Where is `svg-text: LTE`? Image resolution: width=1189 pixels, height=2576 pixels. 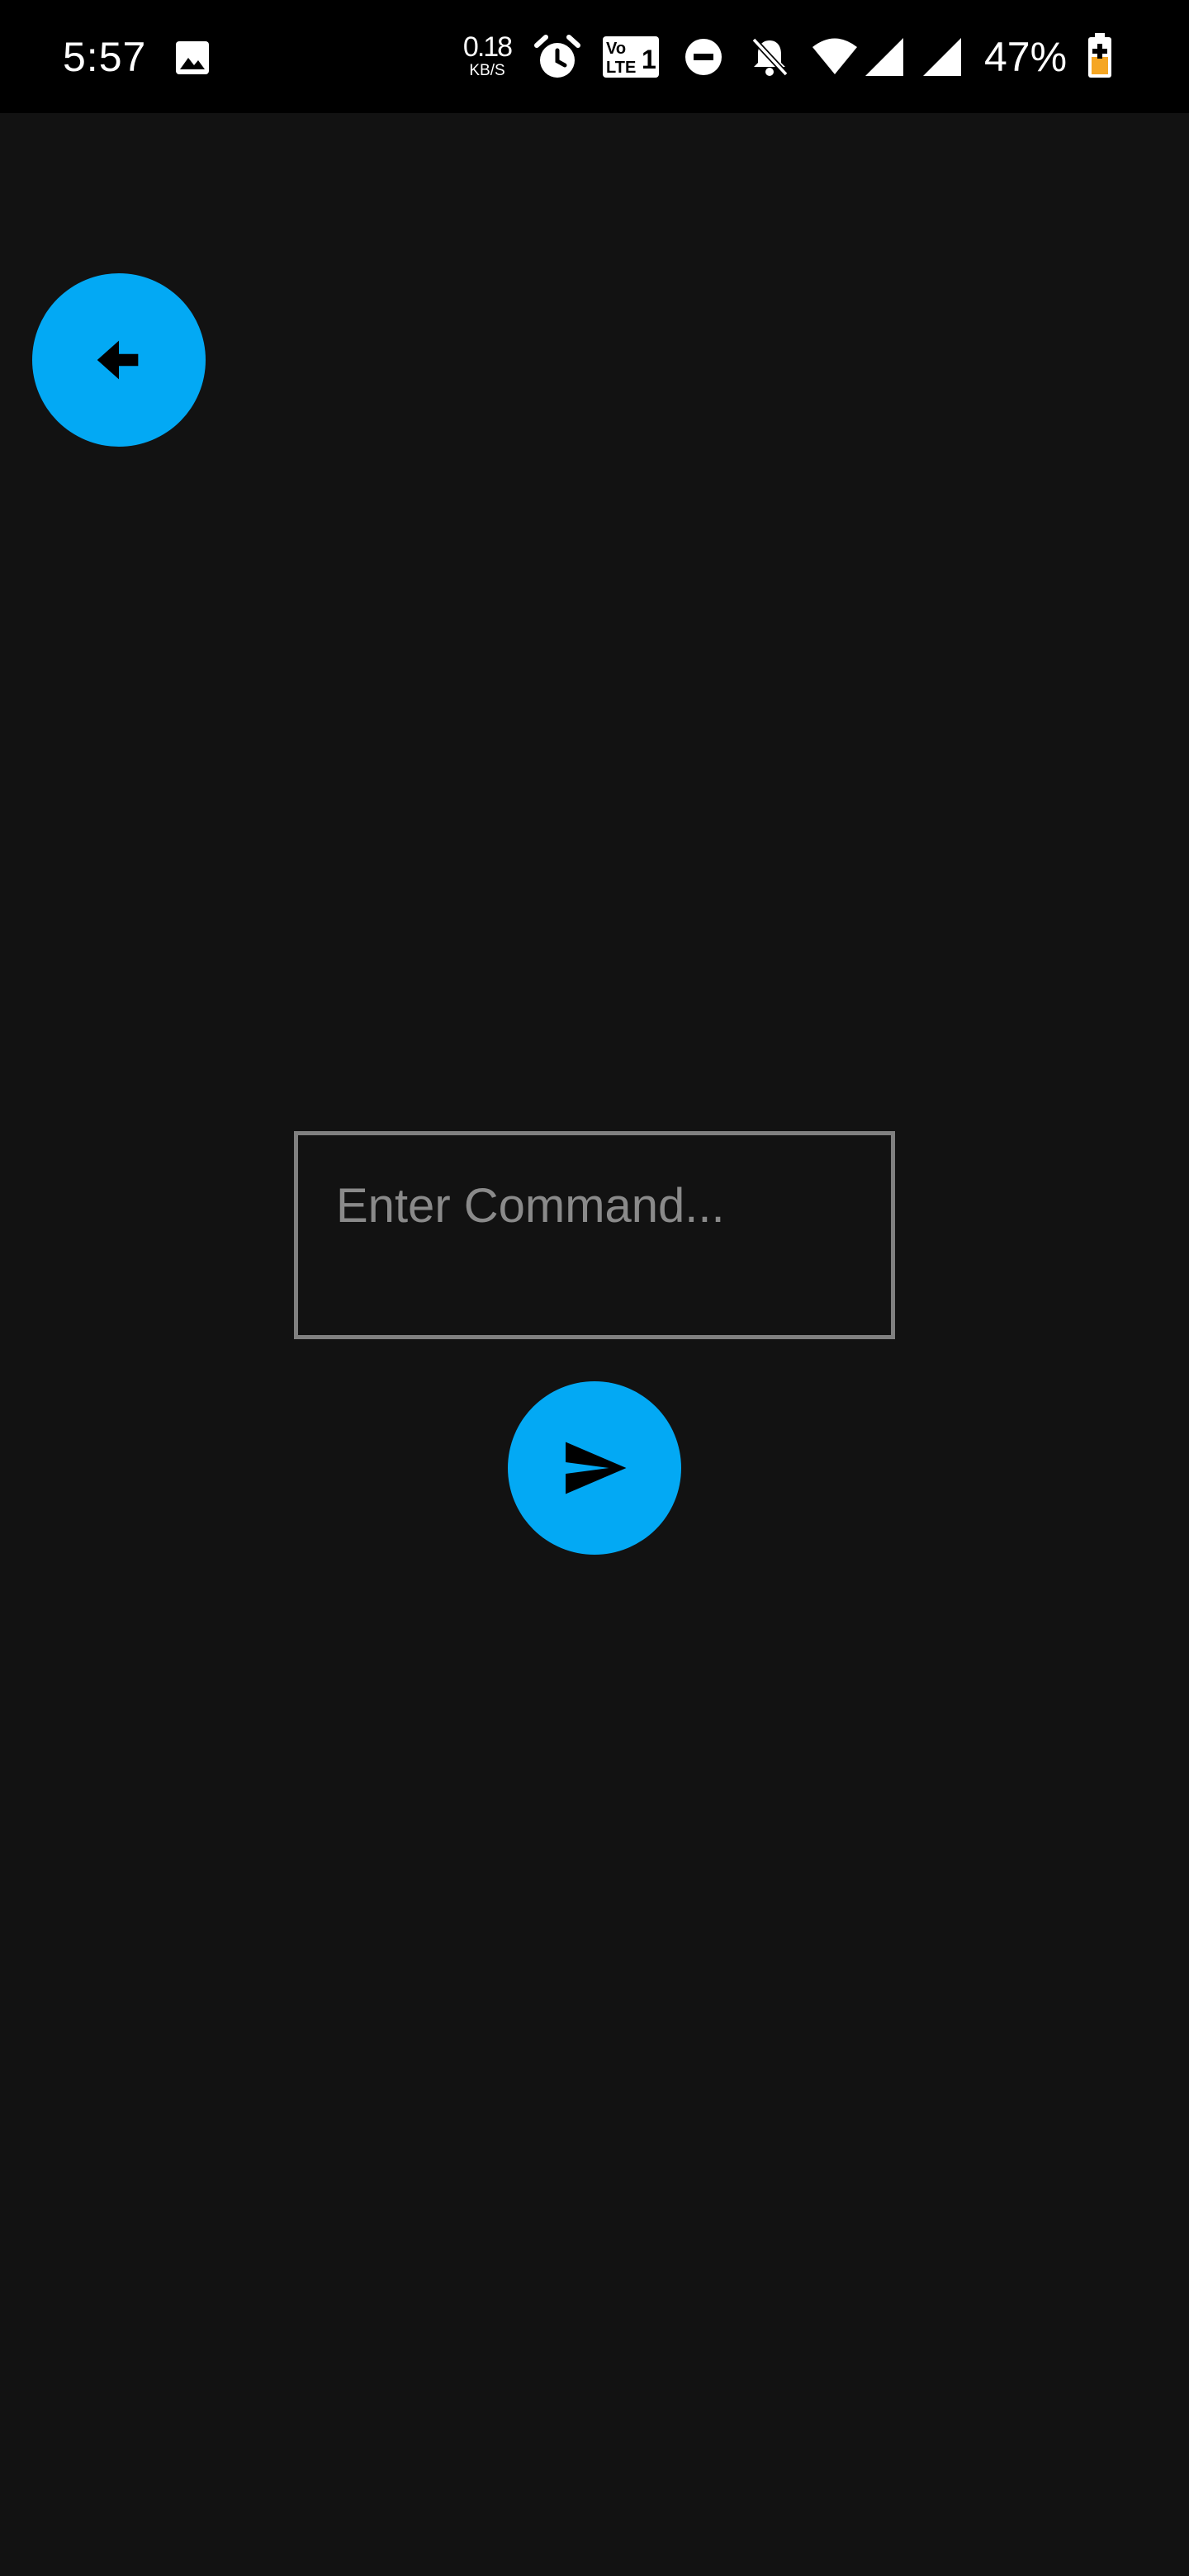 svg-text: LTE is located at coordinates (621, 68).